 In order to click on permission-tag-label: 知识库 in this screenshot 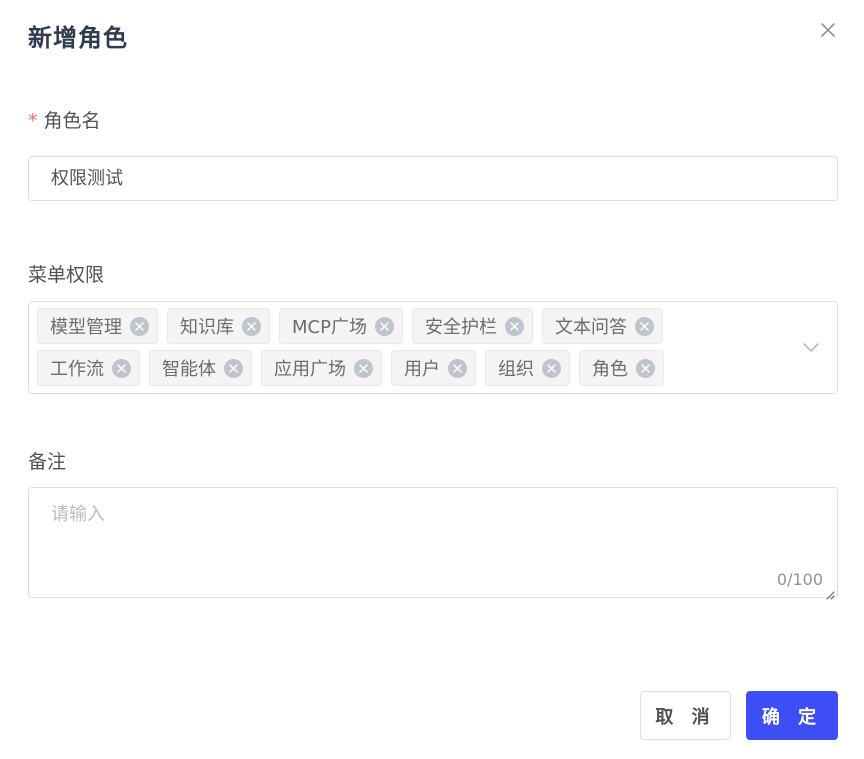, I will do `click(207, 327)`.